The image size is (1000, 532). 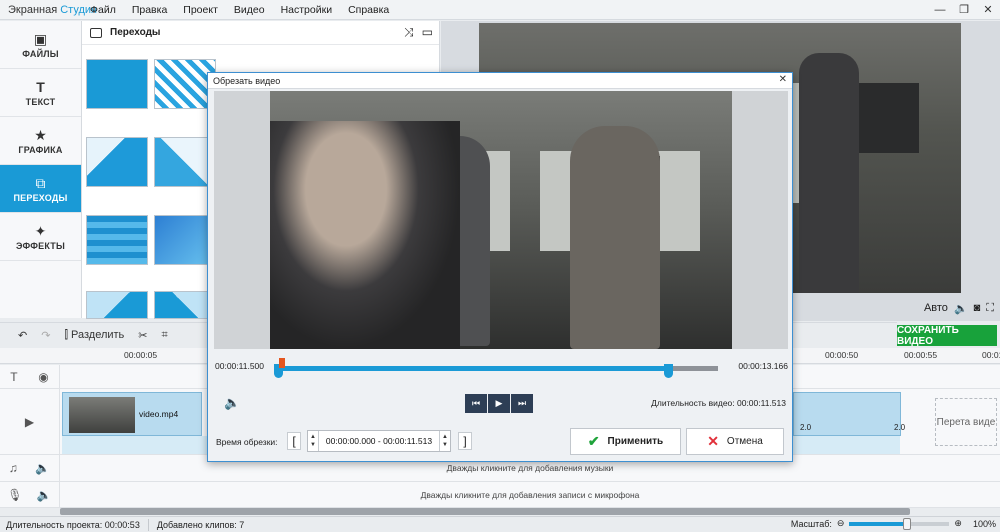 What do you see at coordinates (142, 335) in the screenshot?
I see `cut-icon: ✂` at bounding box center [142, 335].